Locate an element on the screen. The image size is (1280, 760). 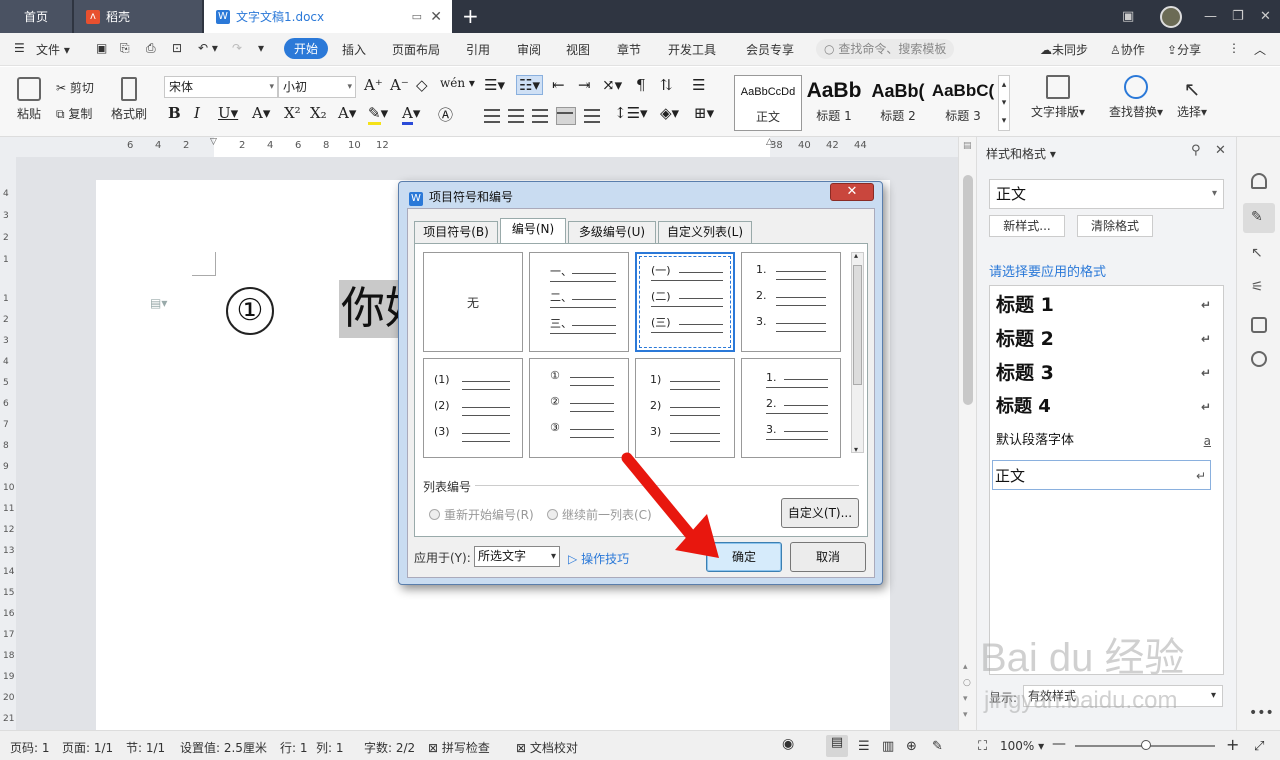
font-family-select: 宋体 is located at coordinates (221, 87).